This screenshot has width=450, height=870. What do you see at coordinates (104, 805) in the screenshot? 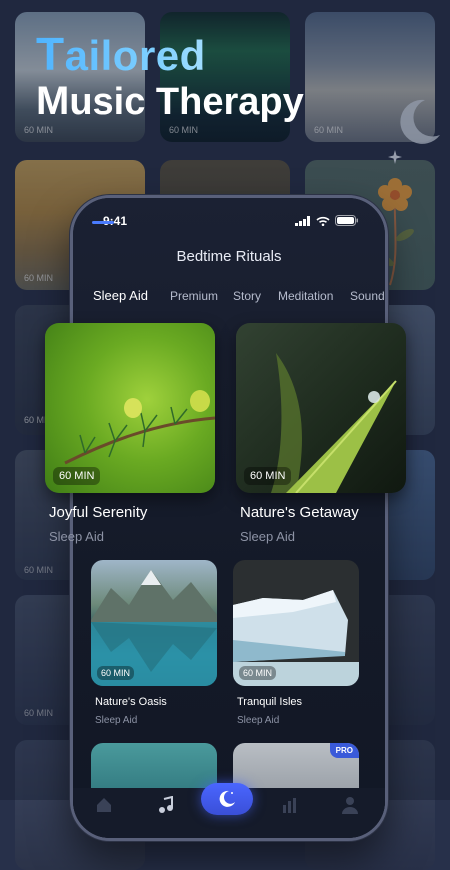
I see `home-icon` at bounding box center [104, 805].